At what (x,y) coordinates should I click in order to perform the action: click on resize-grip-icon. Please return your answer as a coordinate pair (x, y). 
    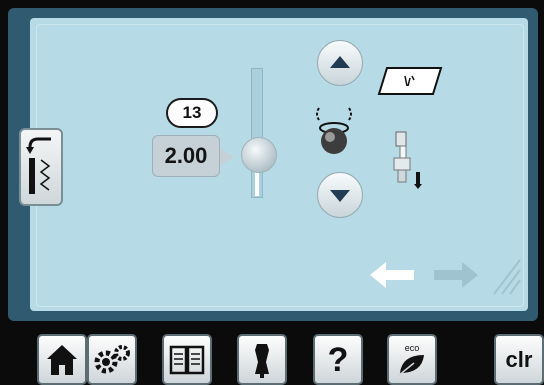
    Looking at the image, I should click on (507, 277).